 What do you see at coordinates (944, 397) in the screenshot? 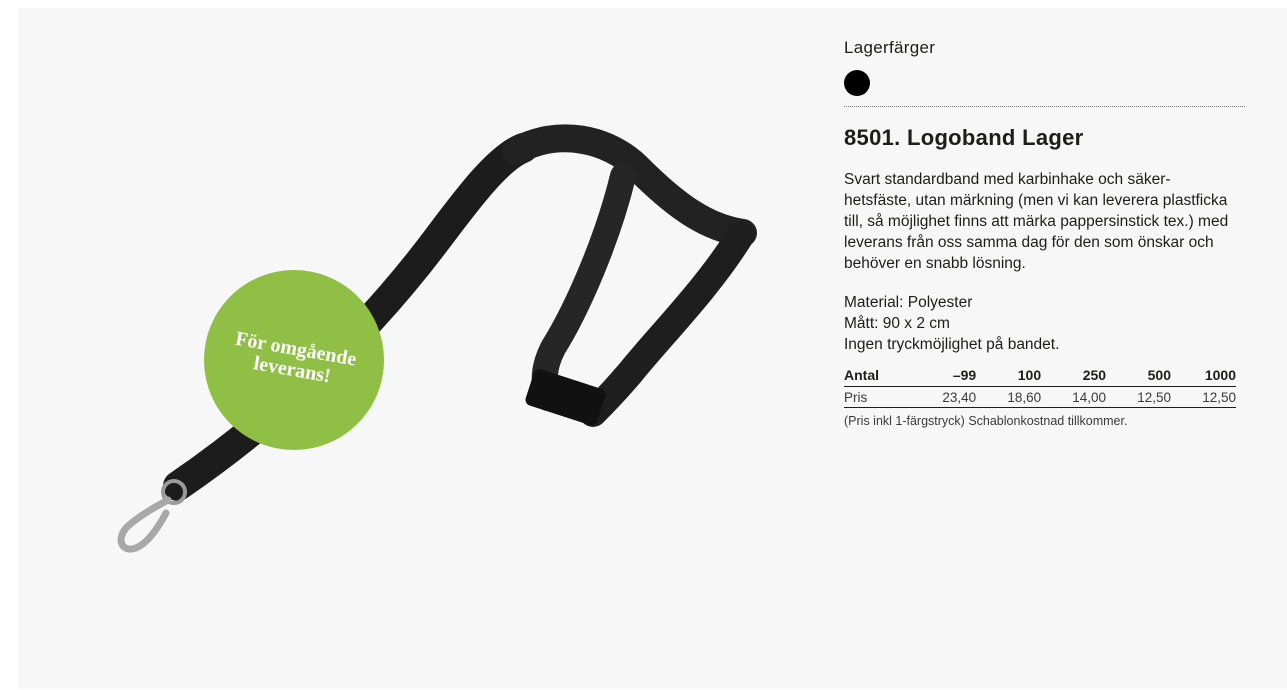
I see `price-cell: 23,40` at bounding box center [944, 397].